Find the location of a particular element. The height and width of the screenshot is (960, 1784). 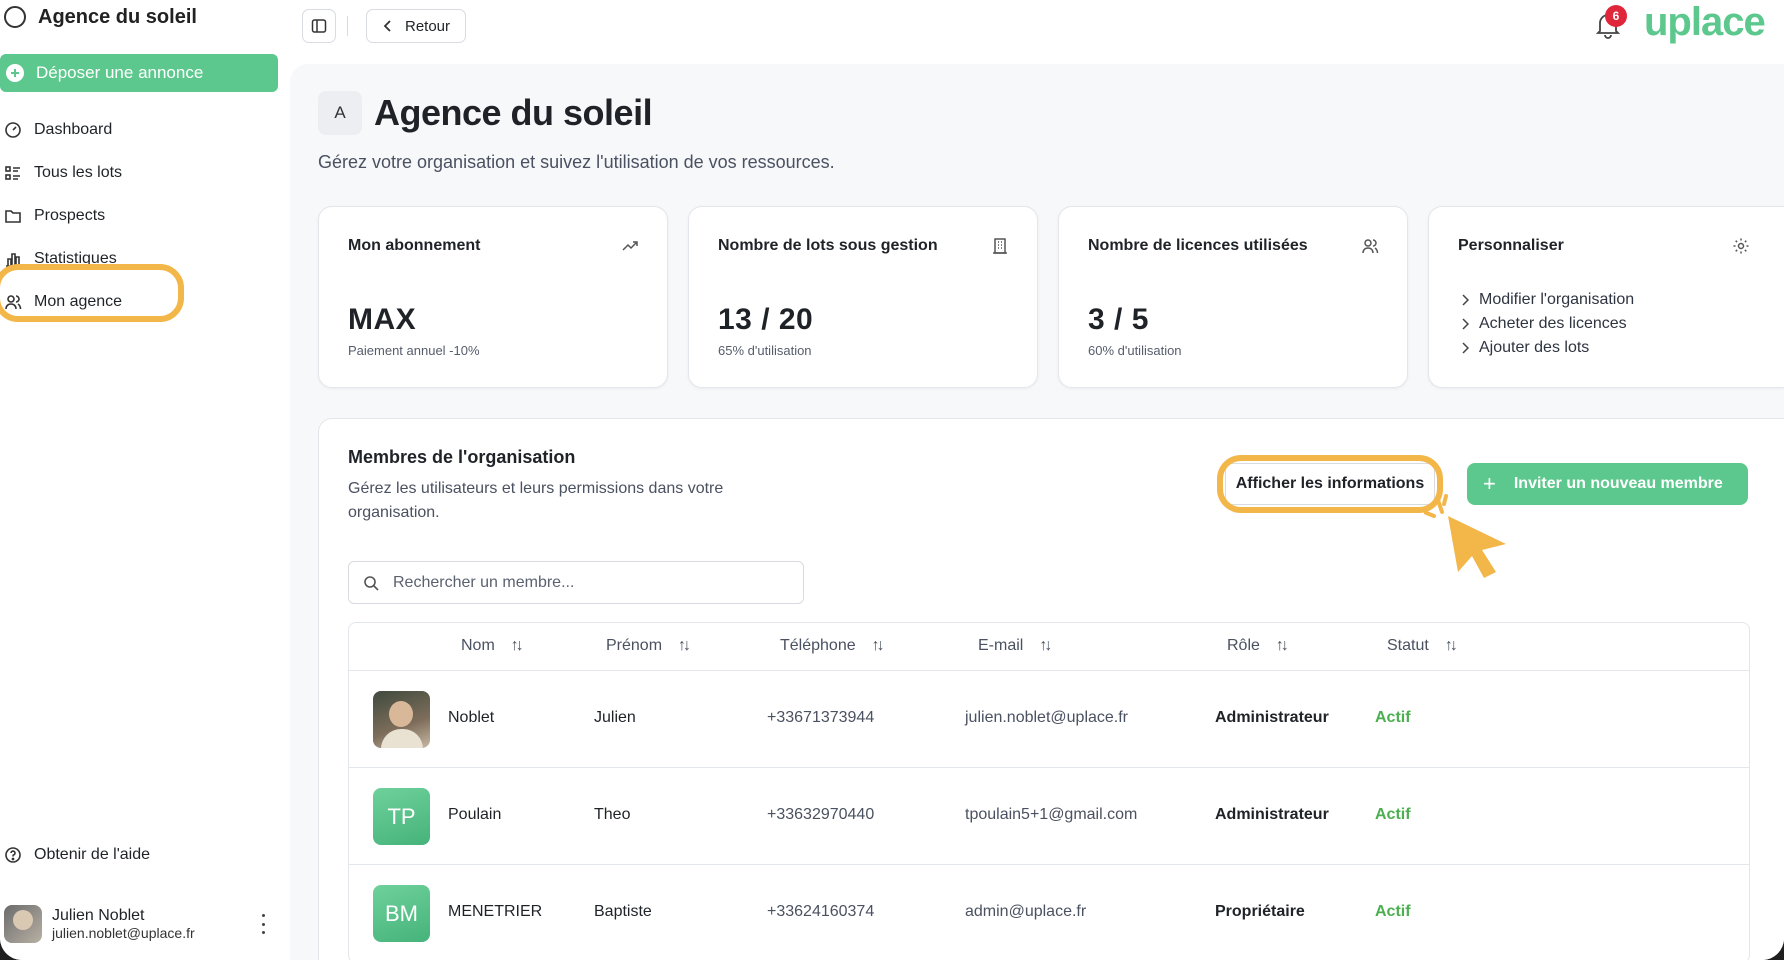

lots-count: 13 / 20 is located at coordinates (766, 319).